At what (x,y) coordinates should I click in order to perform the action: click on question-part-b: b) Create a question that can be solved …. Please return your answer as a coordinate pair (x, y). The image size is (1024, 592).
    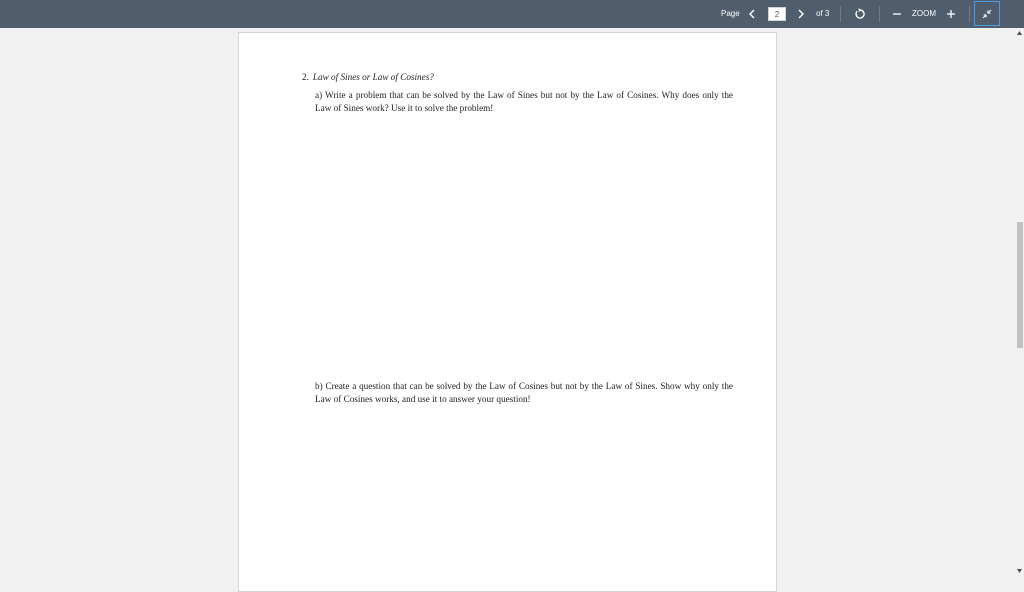
    Looking at the image, I should click on (524, 392).